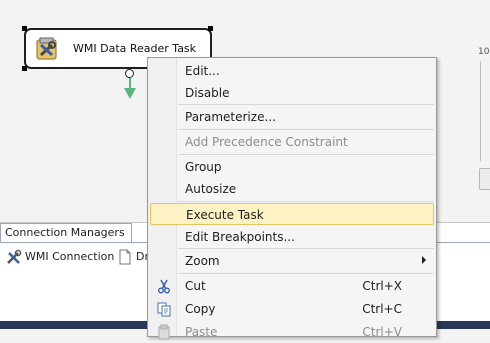  What do you see at coordinates (266, 142) in the screenshot?
I see `menu-item-label: Add Precedence Constraint` at bounding box center [266, 142].